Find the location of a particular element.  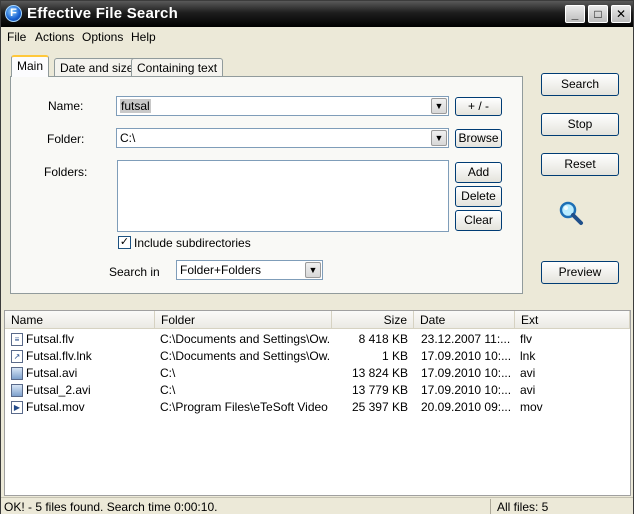

maximize-button: □ is located at coordinates (598, 14).